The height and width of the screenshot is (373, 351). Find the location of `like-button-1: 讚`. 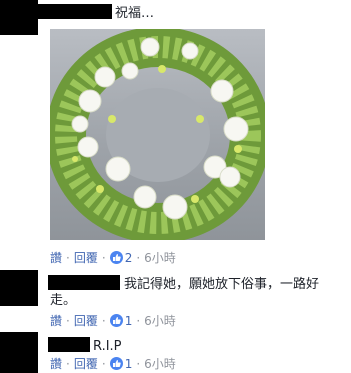

like-button-1: 讚 is located at coordinates (56, 258).